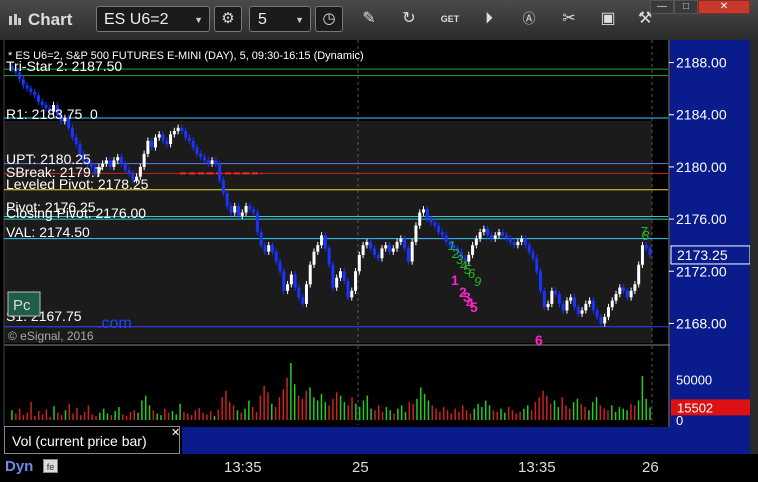  Describe the element at coordinates (701, 63) in the screenshot. I see `price-tick-label: 2188.00` at that location.